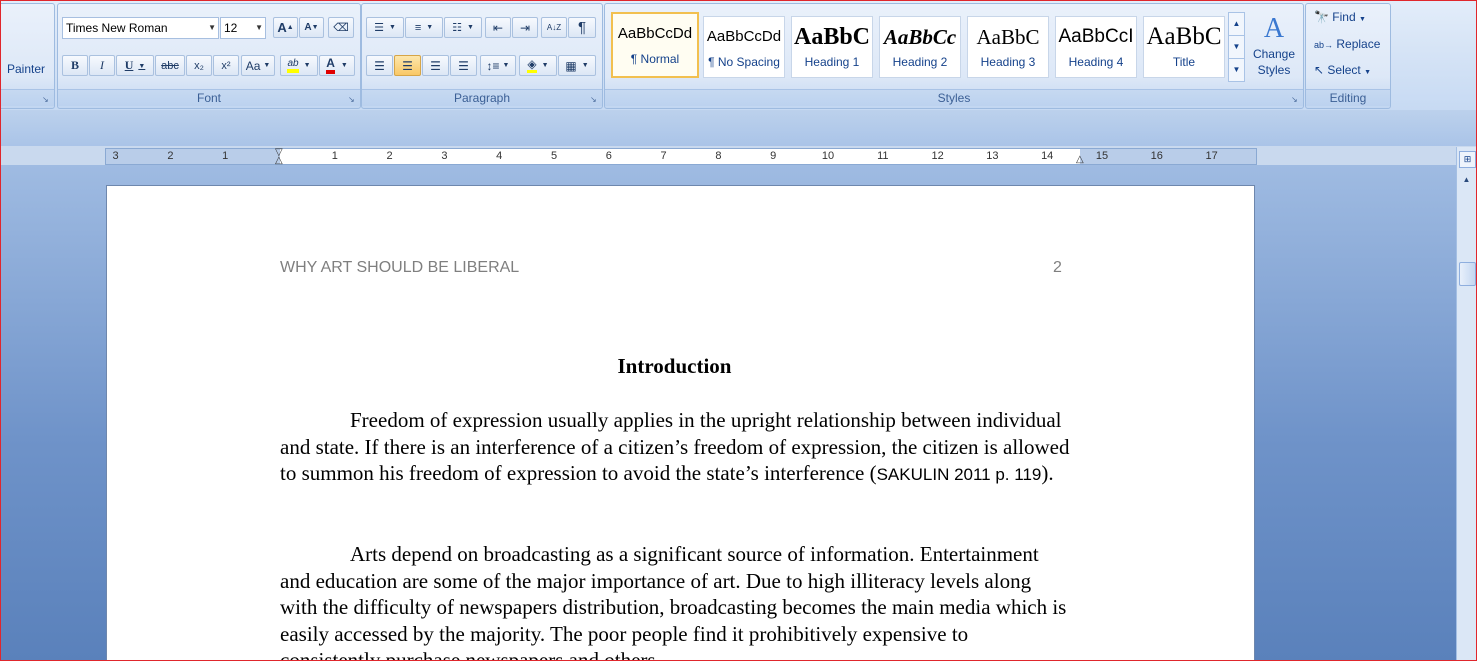 The width and height of the screenshot is (1477, 661). Describe the element at coordinates (577, 65) in the screenshot. I see `borders-button: ▦ ▼` at that location.